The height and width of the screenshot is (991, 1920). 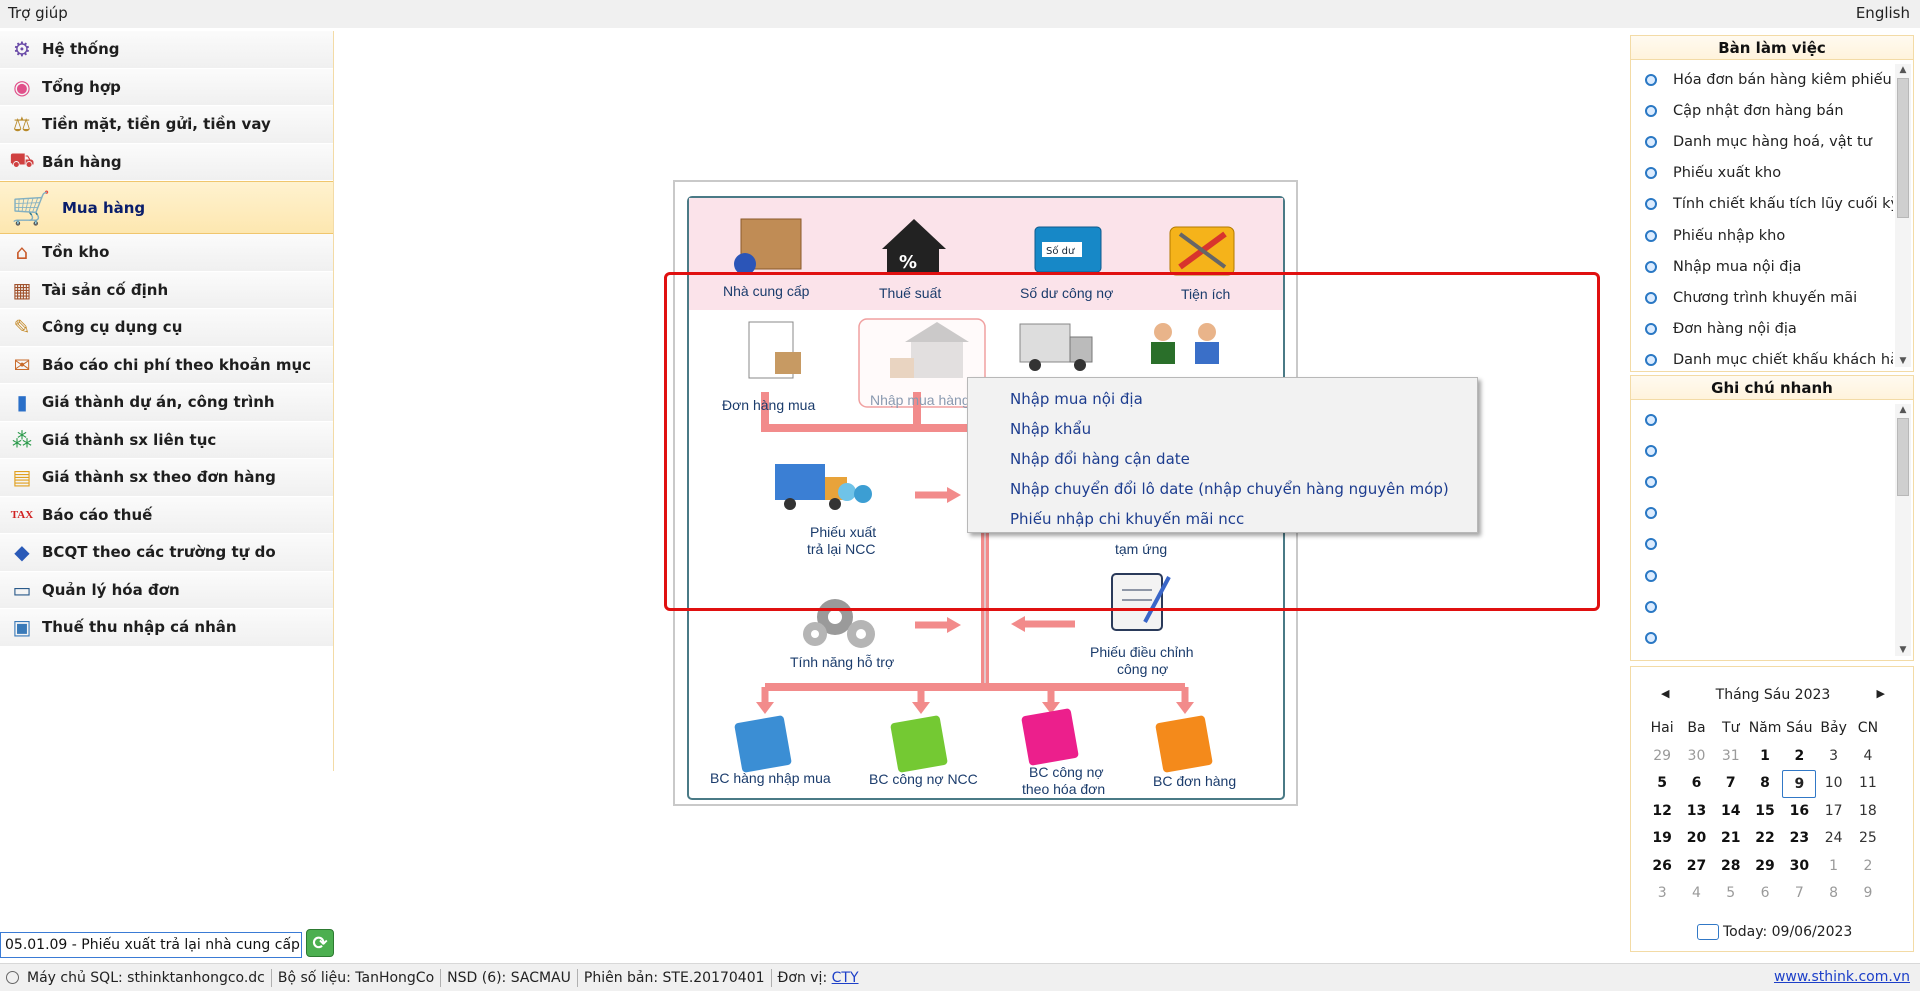 I want to click on tax-rate-label: Thuế suất, so click(x=910, y=293).